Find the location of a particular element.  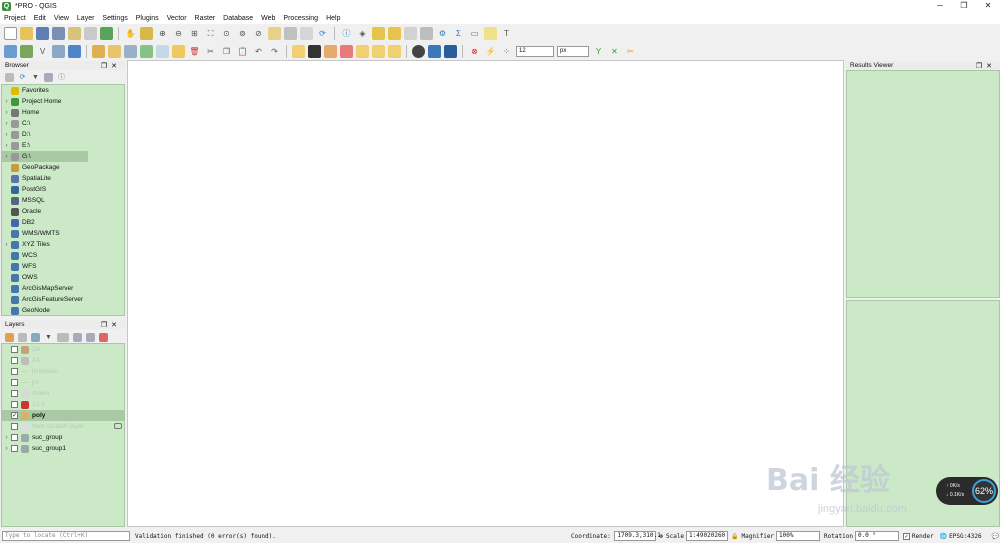

zoom-rubberband-icon: ⊞ is located at coordinates (194, 33).